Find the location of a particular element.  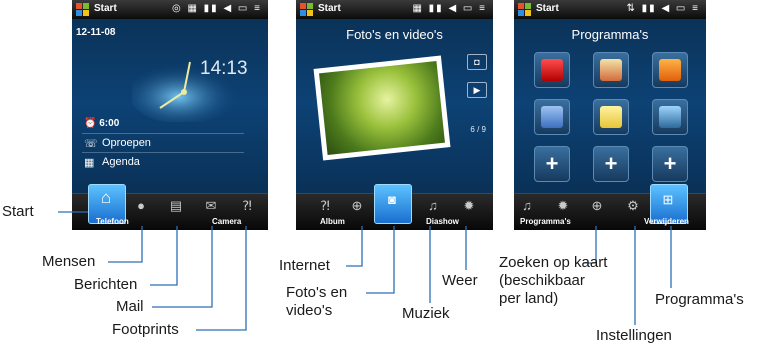

callout-zoeken: Zoeken op kaart (beschikbaar per land) is located at coordinates (553, 281).